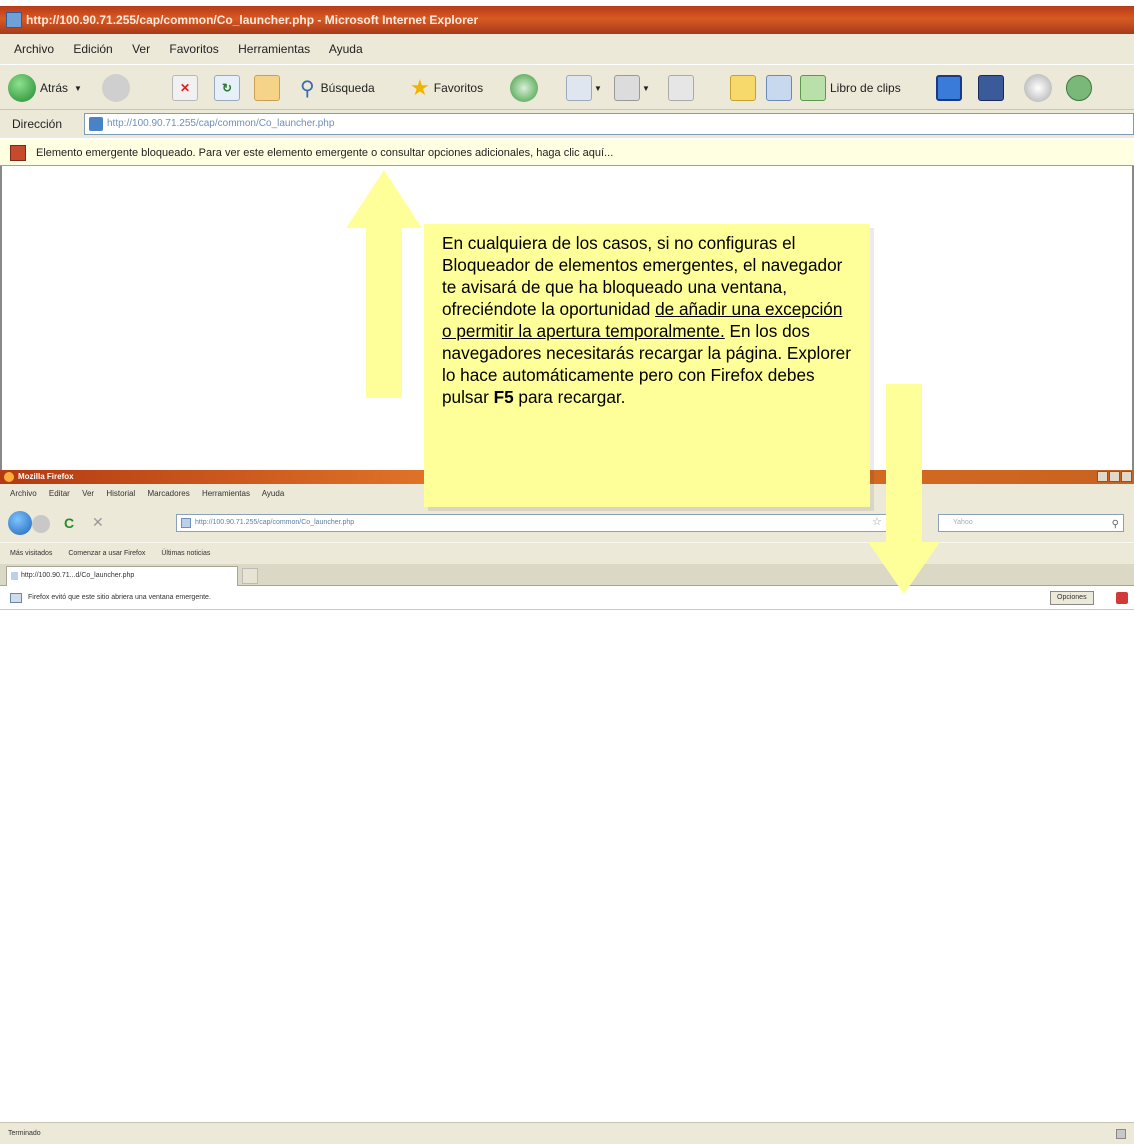 The height and width of the screenshot is (1144, 1134). I want to click on ff-status-text: Terminado, so click(24, 1133).